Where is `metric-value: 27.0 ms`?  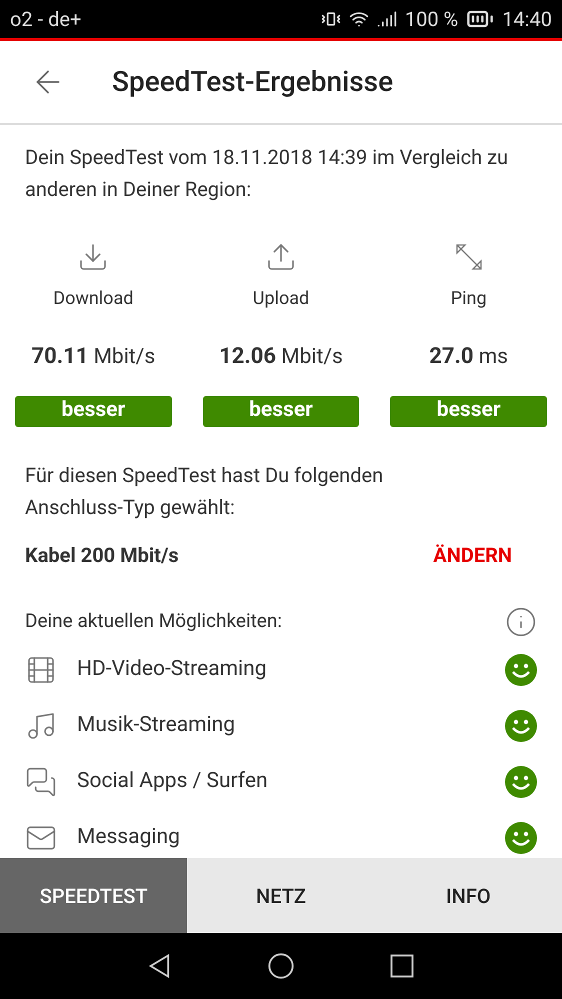
metric-value: 27.0 ms is located at coordinates (468, 357).